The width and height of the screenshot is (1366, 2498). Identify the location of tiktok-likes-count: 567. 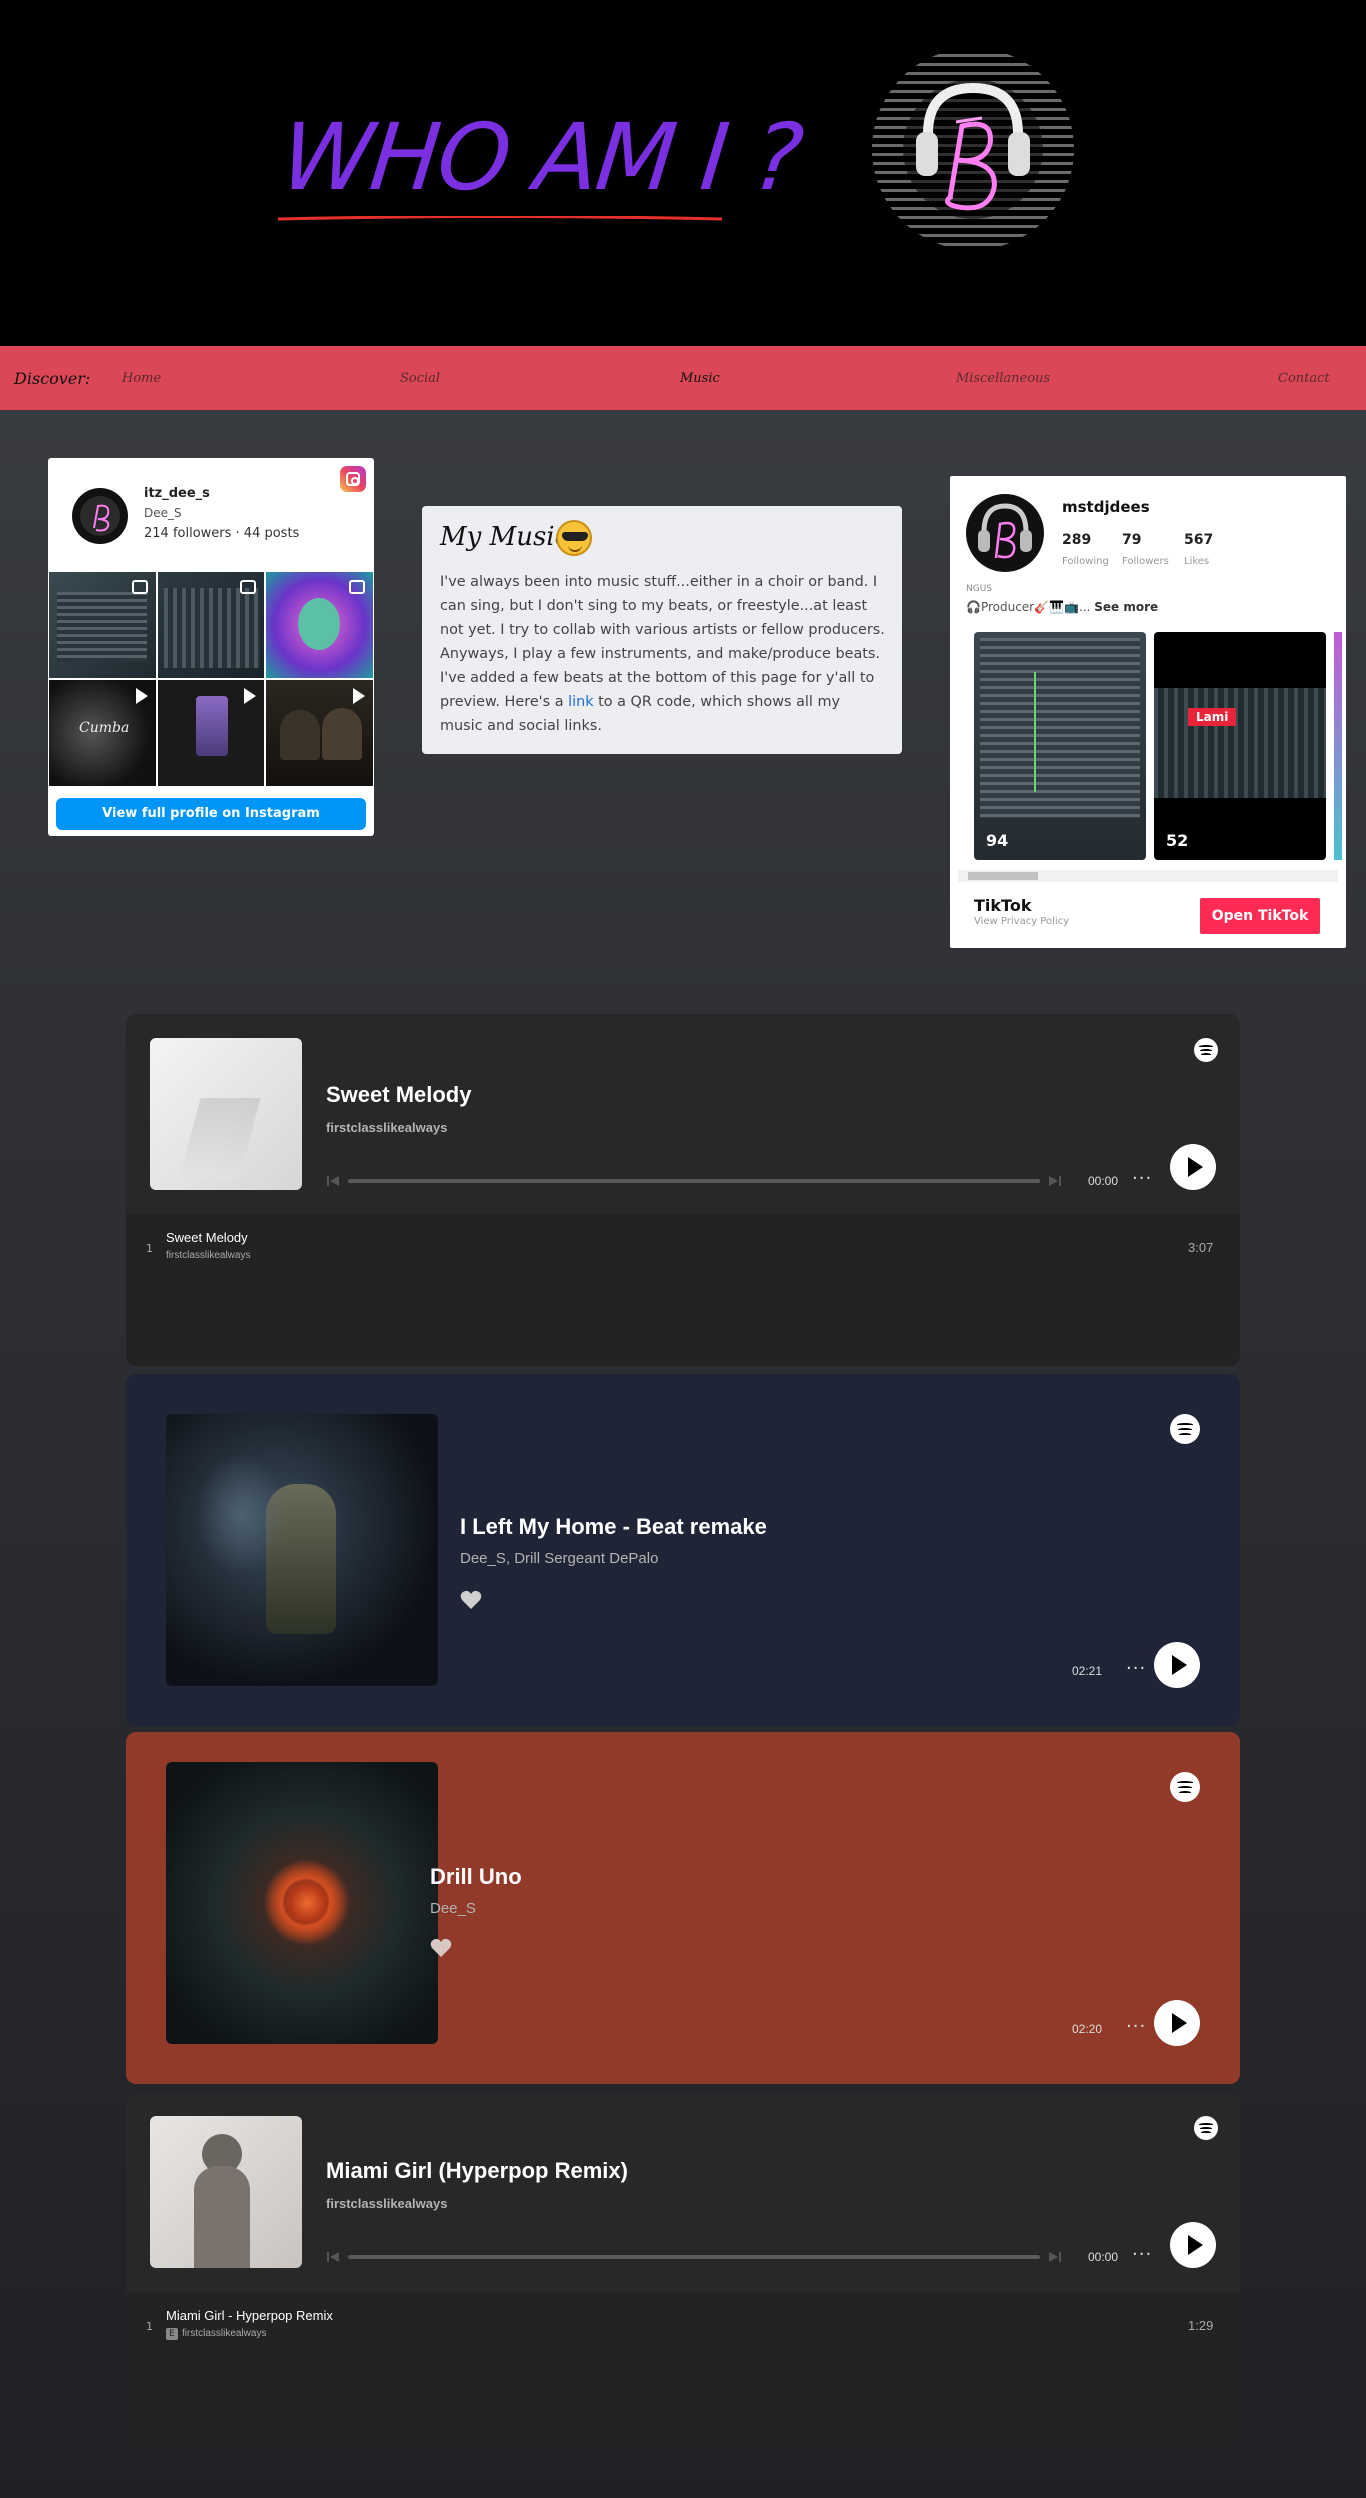
(1199, 540).